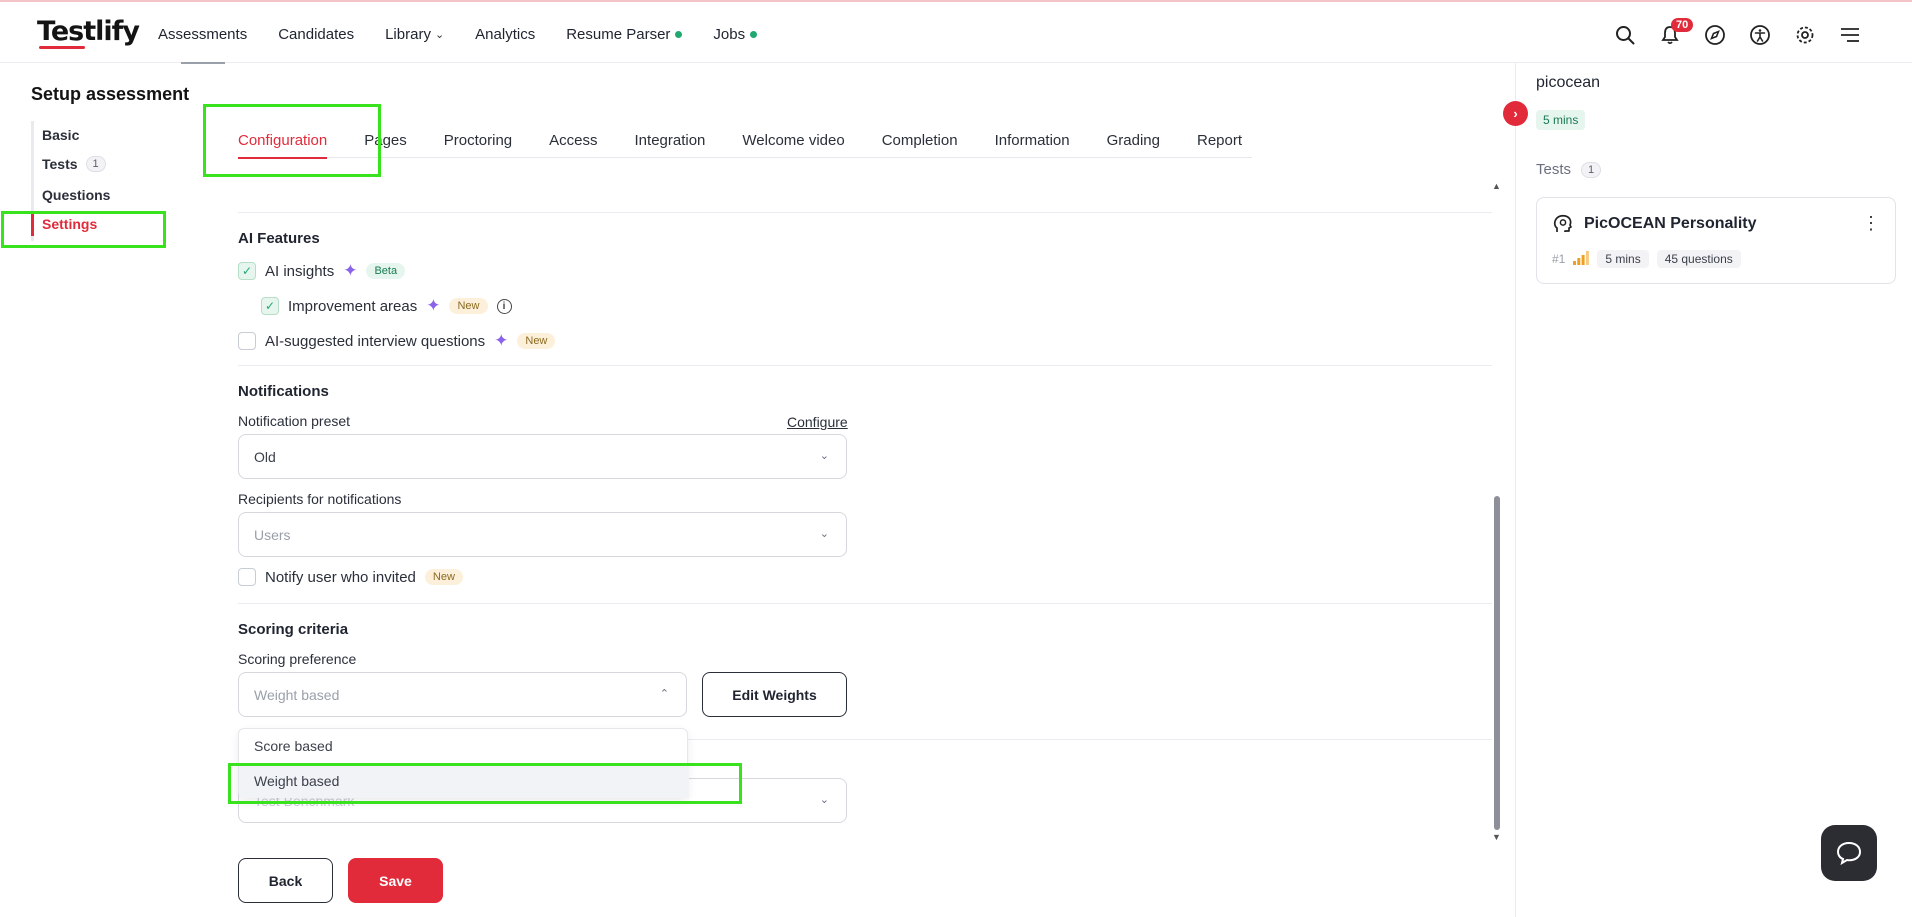 This screenshot has height=917, width=1912. What do you see at coordinates (1670, 223) in the screenshot?
I see `test-card-title: PicOCEAN Personality` at bounding box center [1670, 223].